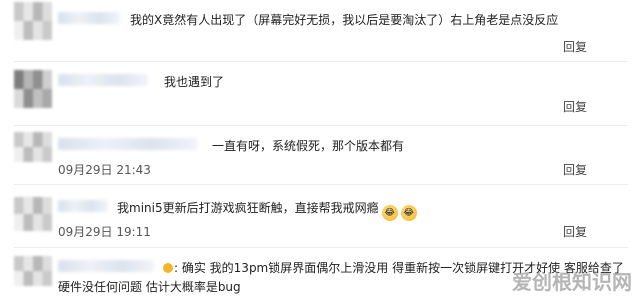 This screenshot has height=297, width=640. I want to click on comment-text: 我mini5更新后打游戏疯狂断触，直接帮我戒网瘾 😂 😂, so click(267, 210).